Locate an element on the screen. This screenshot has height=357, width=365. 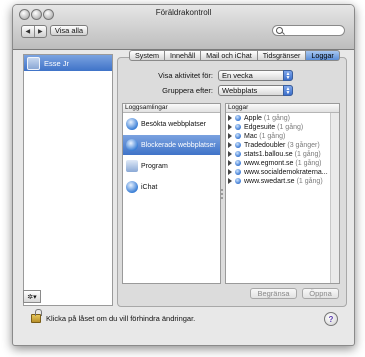
collection-blocked-sites: Blockerade webbplatser is located at coordinates (171, 145).